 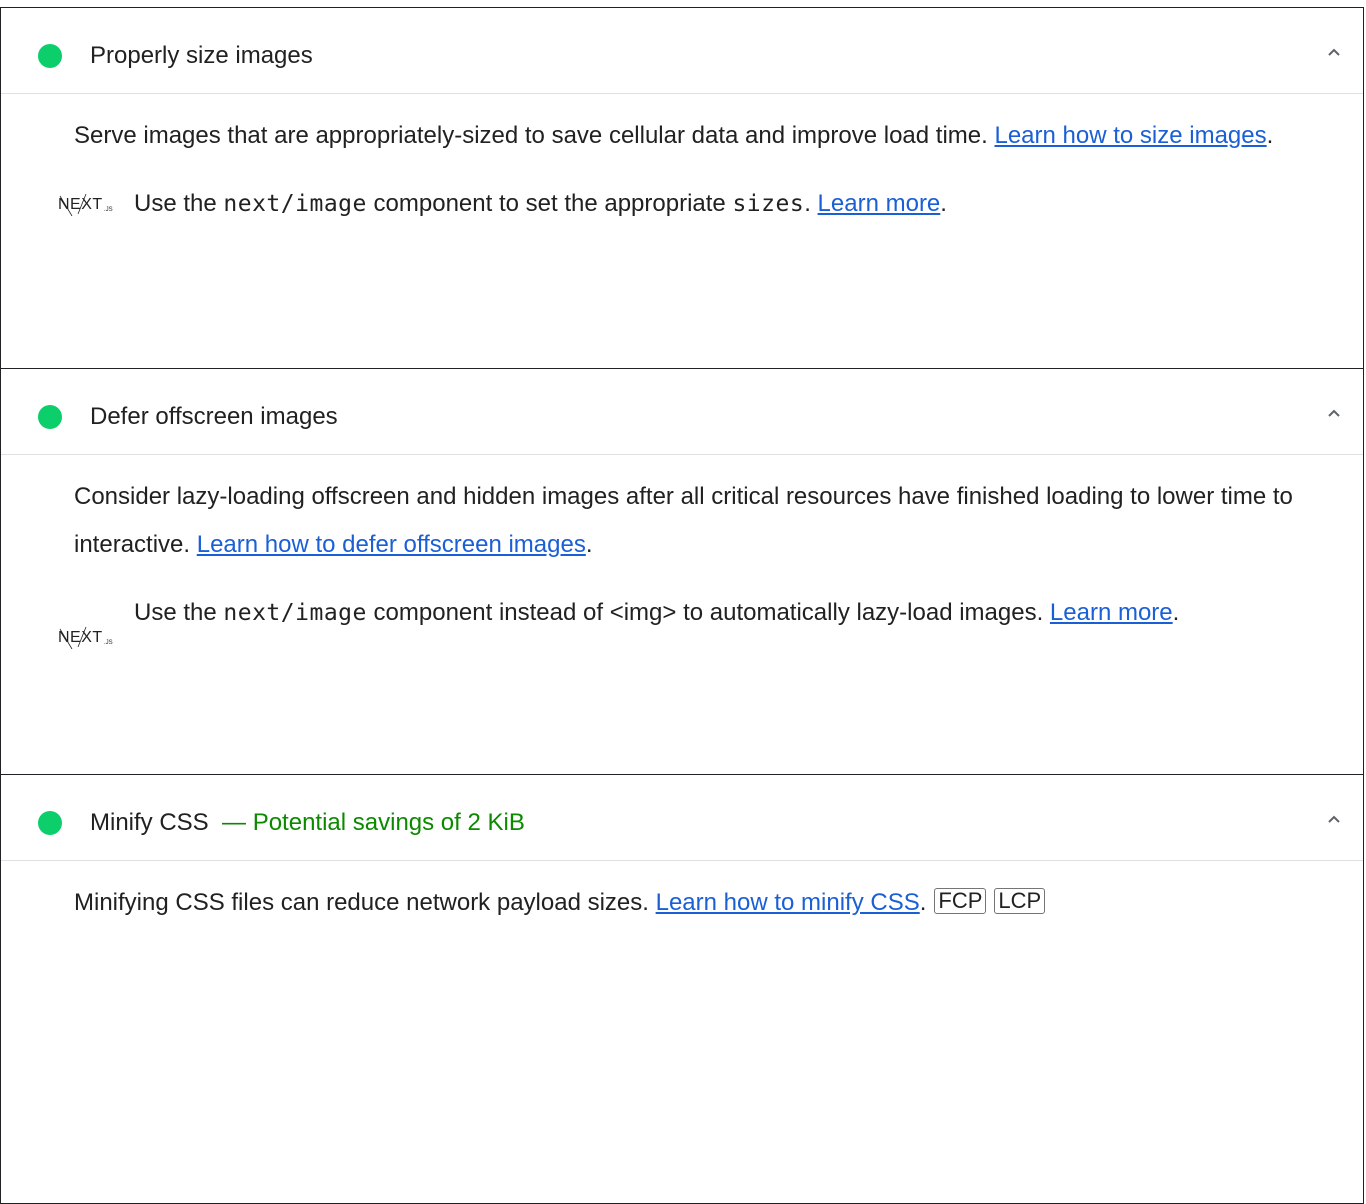 What do you see at coordinates (549, 203) in the screenshot?
I see `stack-text: component to set the appropriate` at bounding box center [549, 203].